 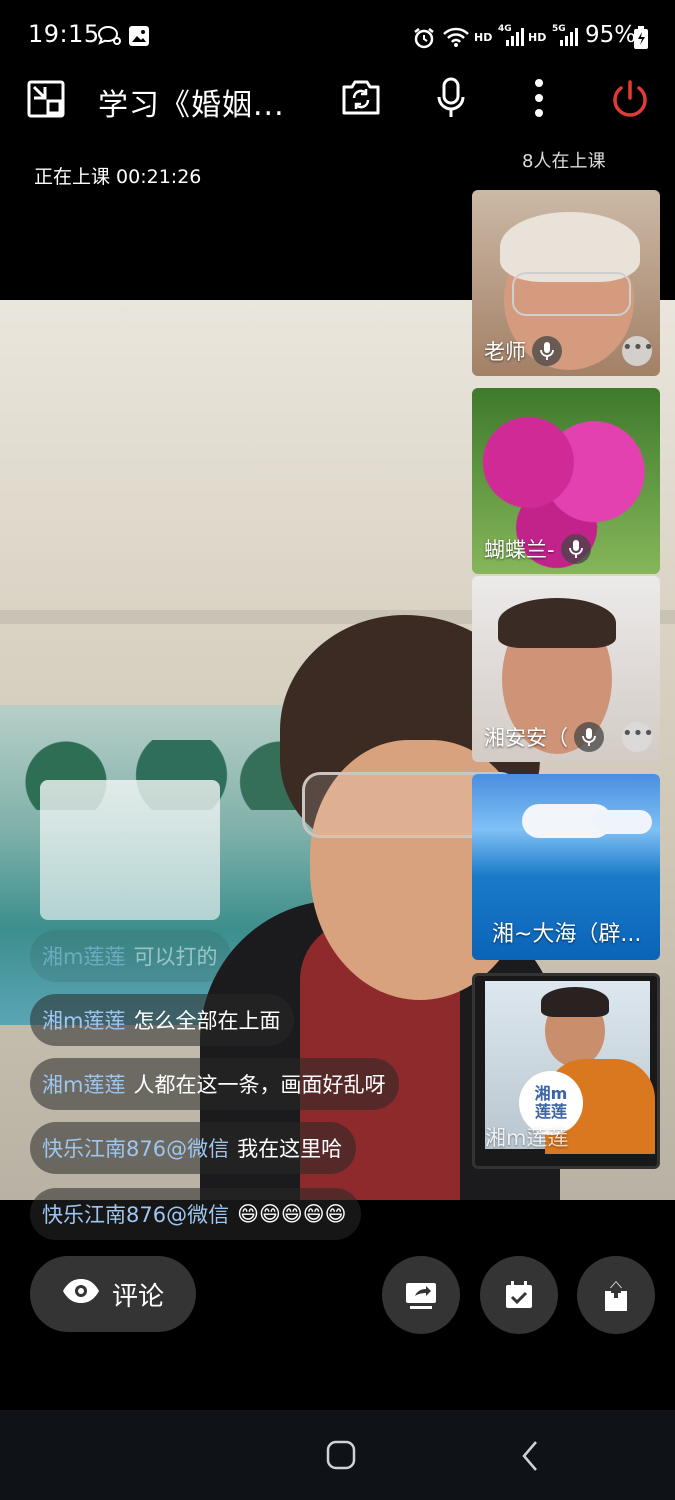 I want to click on video-painting-waterfall, so click(x=130, y=850).